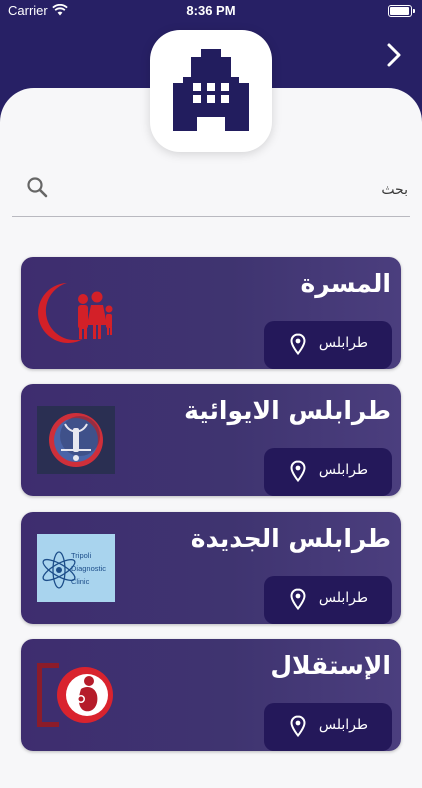 The image size is (422, 788). What do you see at coordinates (211, 695) in the screenshot?
I see `hospital-card: الإستقلال طرابلس` at bounding box center [211, 695].